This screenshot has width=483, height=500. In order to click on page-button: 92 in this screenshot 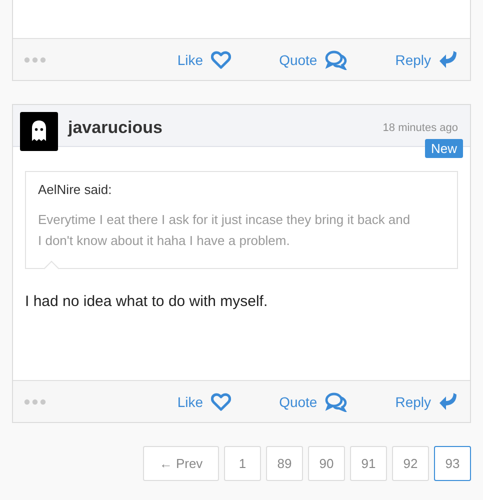, I will do `click(410, 463)`.